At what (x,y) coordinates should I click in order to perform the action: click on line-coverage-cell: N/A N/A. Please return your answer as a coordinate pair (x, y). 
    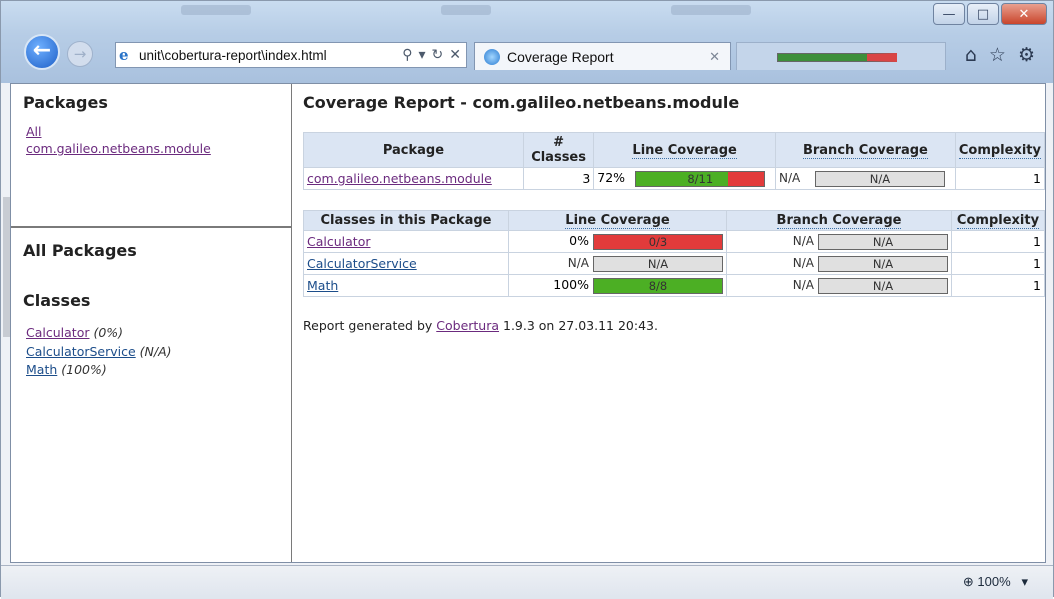
    Looking at the image, I should click on (617, 263).